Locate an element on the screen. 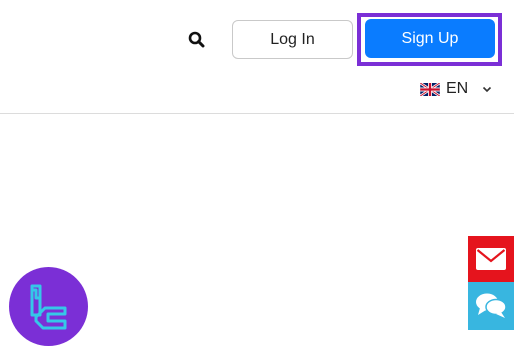 The height and width of the screenshot is (355, 514). signup-button: Sign Up is located at coordinates (430, 38).